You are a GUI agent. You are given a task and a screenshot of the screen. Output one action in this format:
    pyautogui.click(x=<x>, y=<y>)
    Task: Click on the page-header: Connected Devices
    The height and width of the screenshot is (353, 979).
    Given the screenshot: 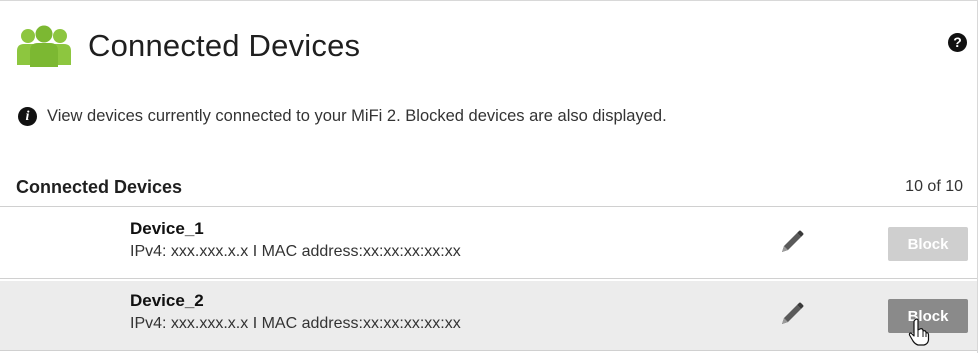 What is the action you would take?
    pyautogui.click(x=188, y=46)
    